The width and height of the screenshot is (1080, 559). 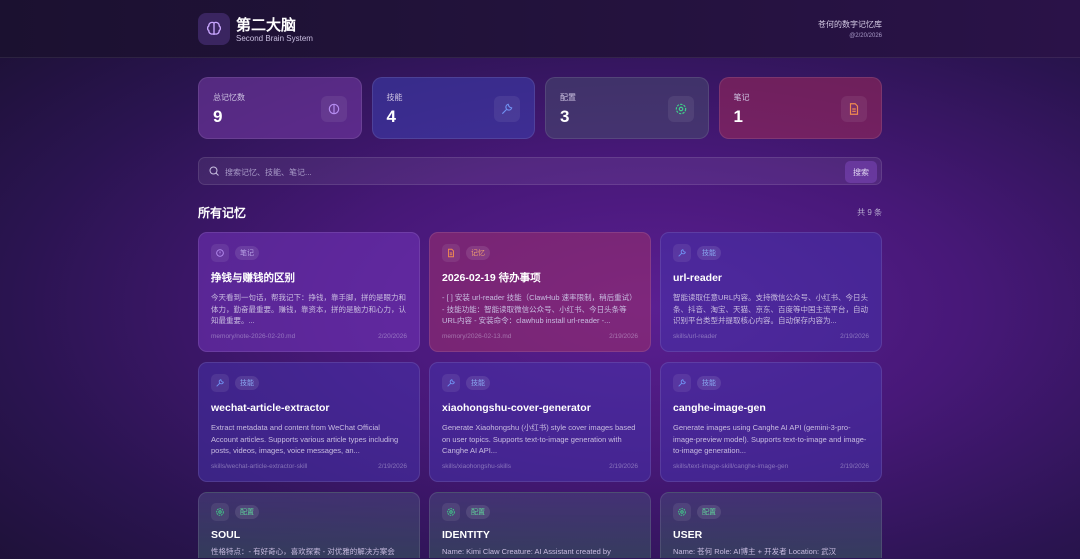 What do you see at coordinates (266, 25) in the screenshot?
I see `app-title: 第二大脑` at bounding box center [266, 25].